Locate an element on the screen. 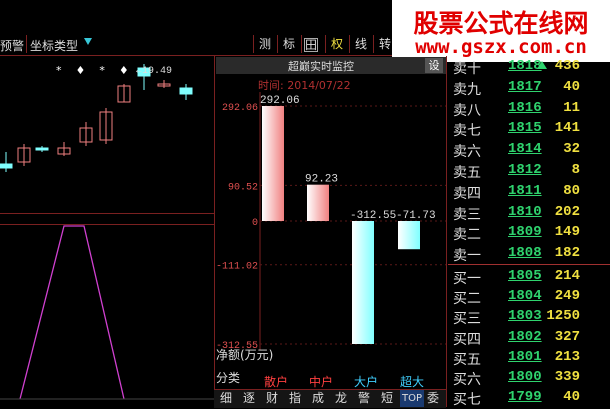 The height and width of the screenshot is (409, 610). orderbook-label: 卖三 is located at coordinates (467, 214).